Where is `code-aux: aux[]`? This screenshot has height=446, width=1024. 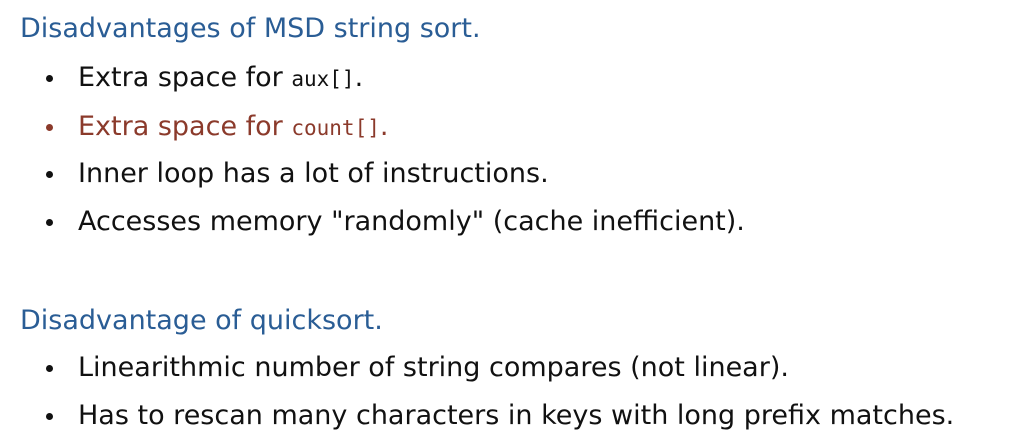
code-aux: aux[] is located at coordinates (323, 79).